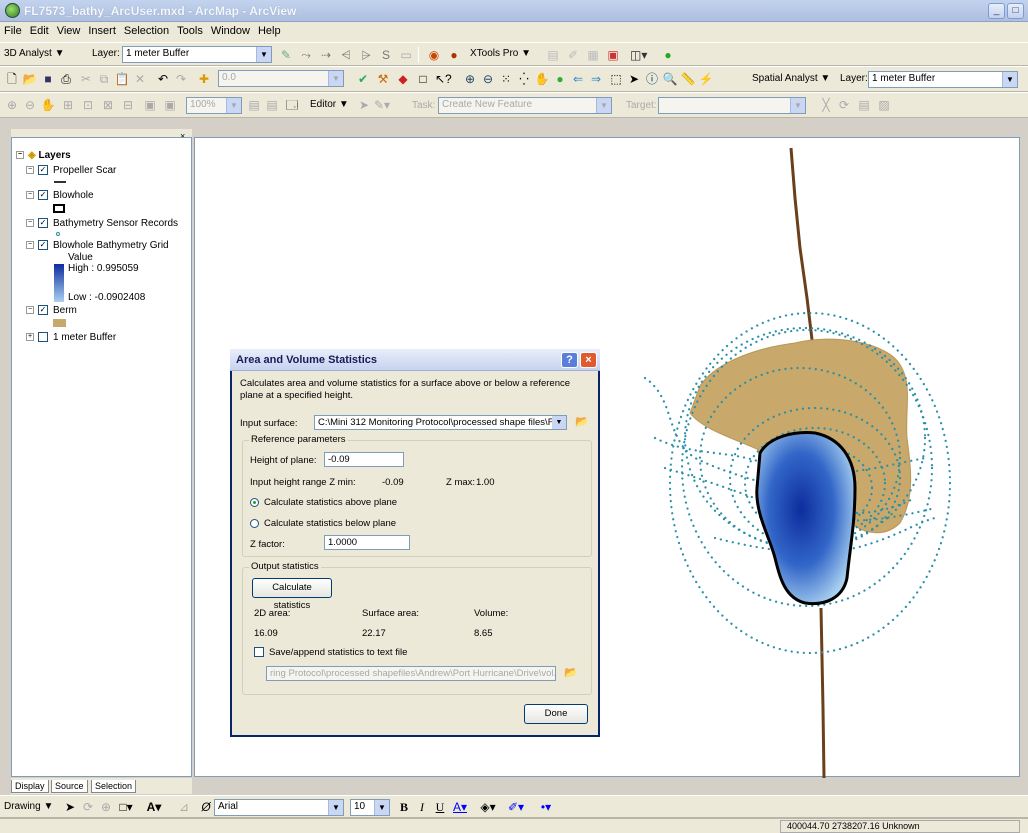 This screenshot has width=1028, height=833. I want to click on arcscene-icon: S, so click(386, 55).